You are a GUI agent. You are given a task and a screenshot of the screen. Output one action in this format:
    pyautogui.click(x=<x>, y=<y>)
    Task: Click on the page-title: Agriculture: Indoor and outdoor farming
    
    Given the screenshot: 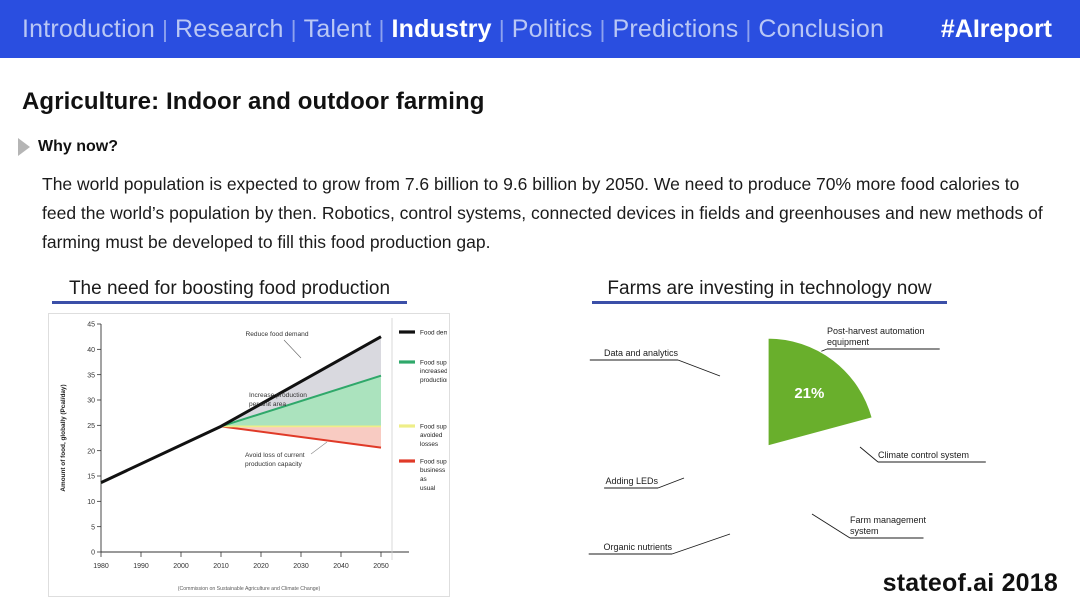 What is the action you would take?
    pyautogui.click(x=253, y=101)
    